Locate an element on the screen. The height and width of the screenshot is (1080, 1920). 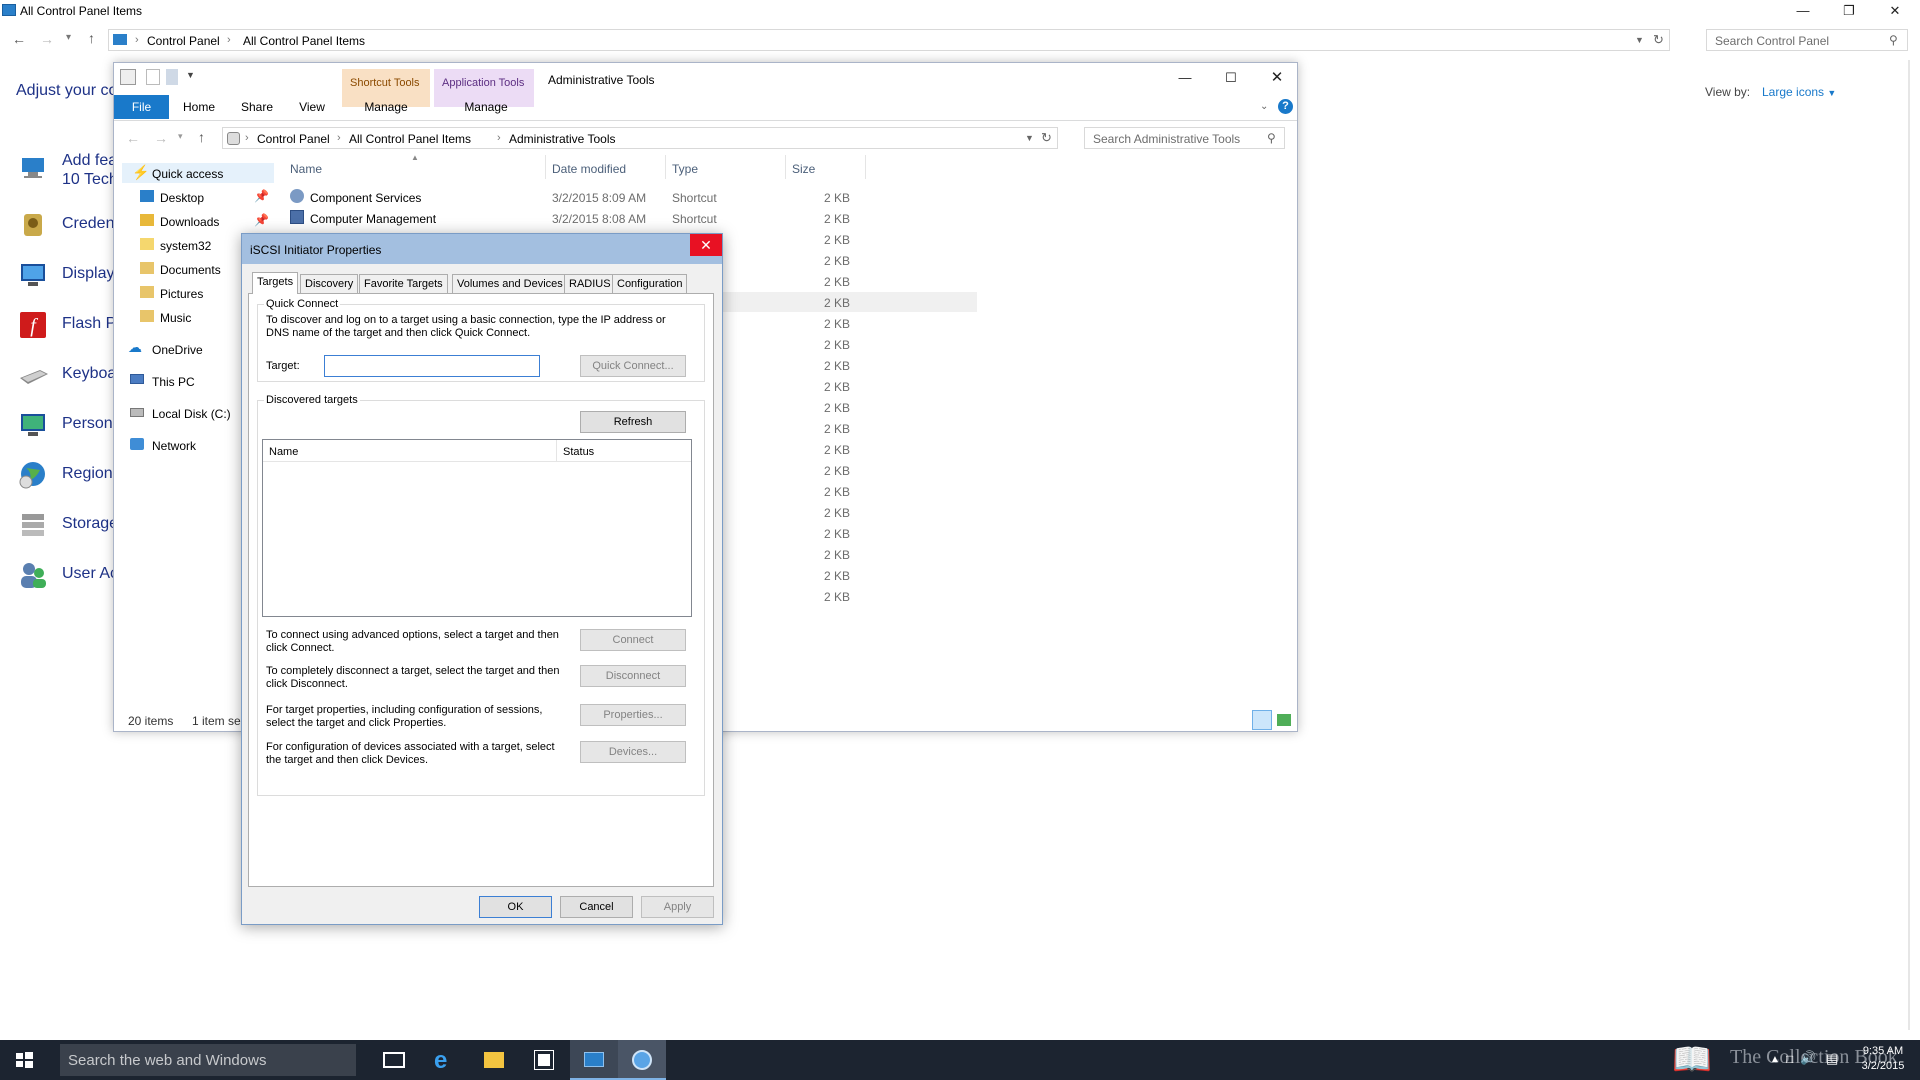
taskbar-iscsi-initiator is located at coordinates (642, 1060).